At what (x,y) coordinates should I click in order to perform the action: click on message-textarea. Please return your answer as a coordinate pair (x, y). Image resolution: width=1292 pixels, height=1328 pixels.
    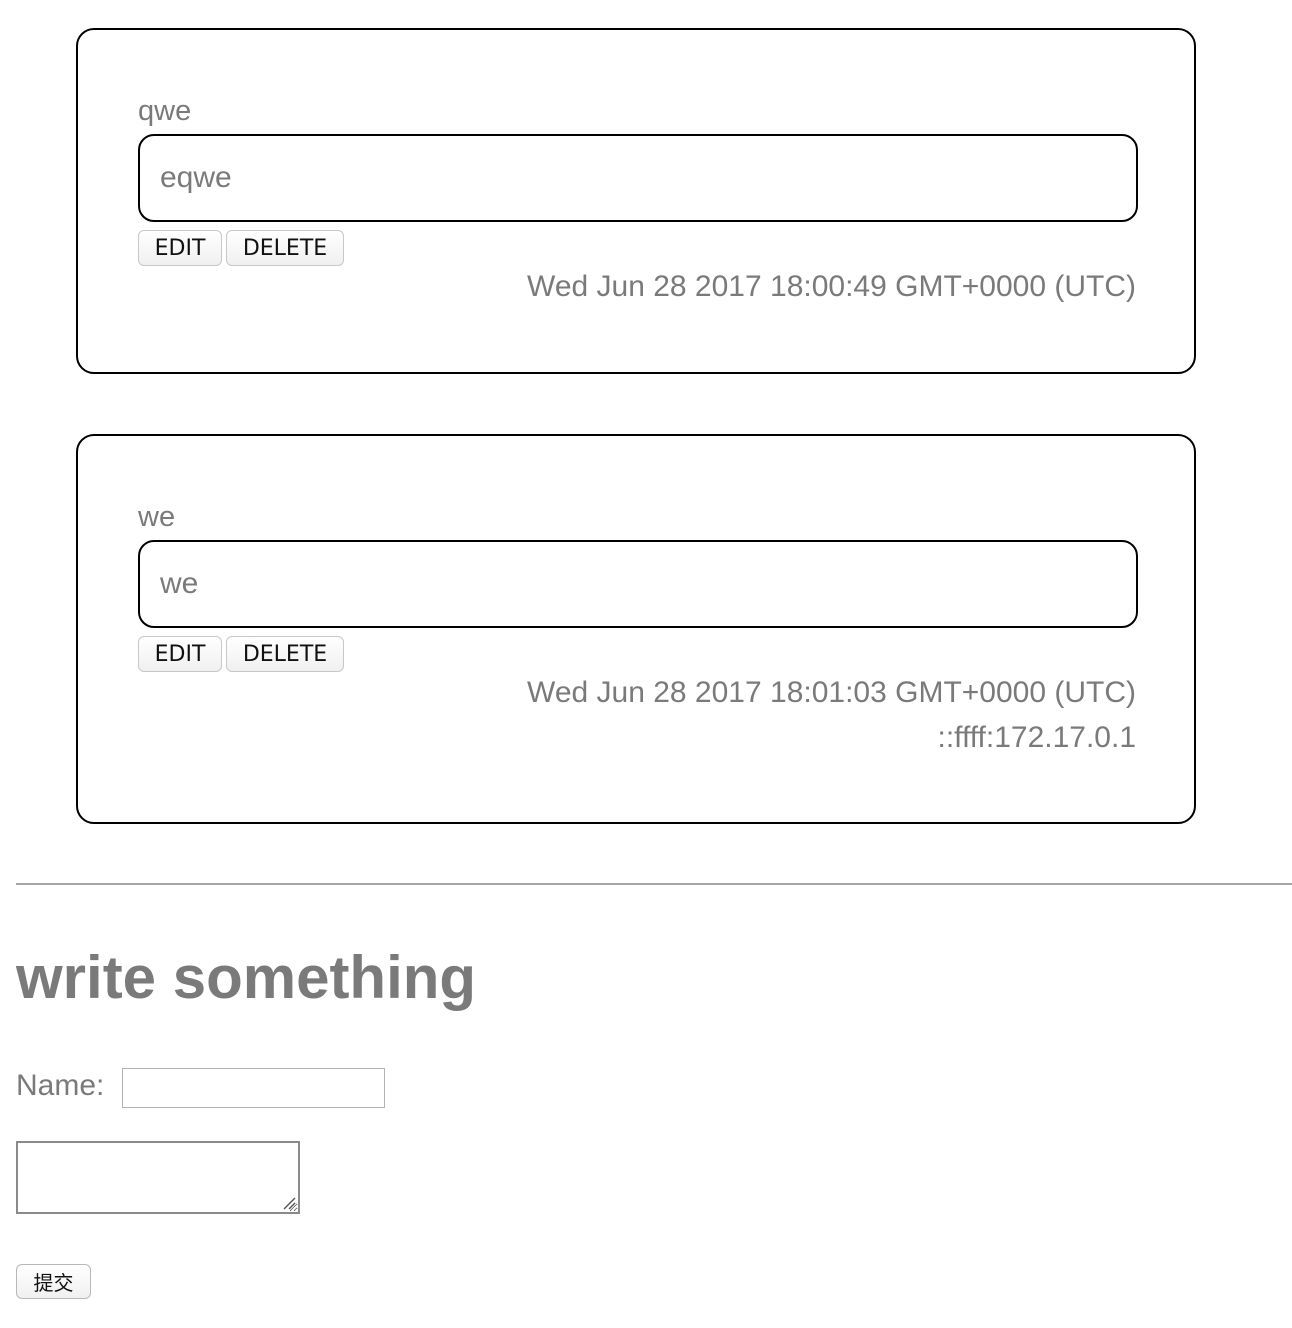
    Looking at the image, I should click on (158, 1177).